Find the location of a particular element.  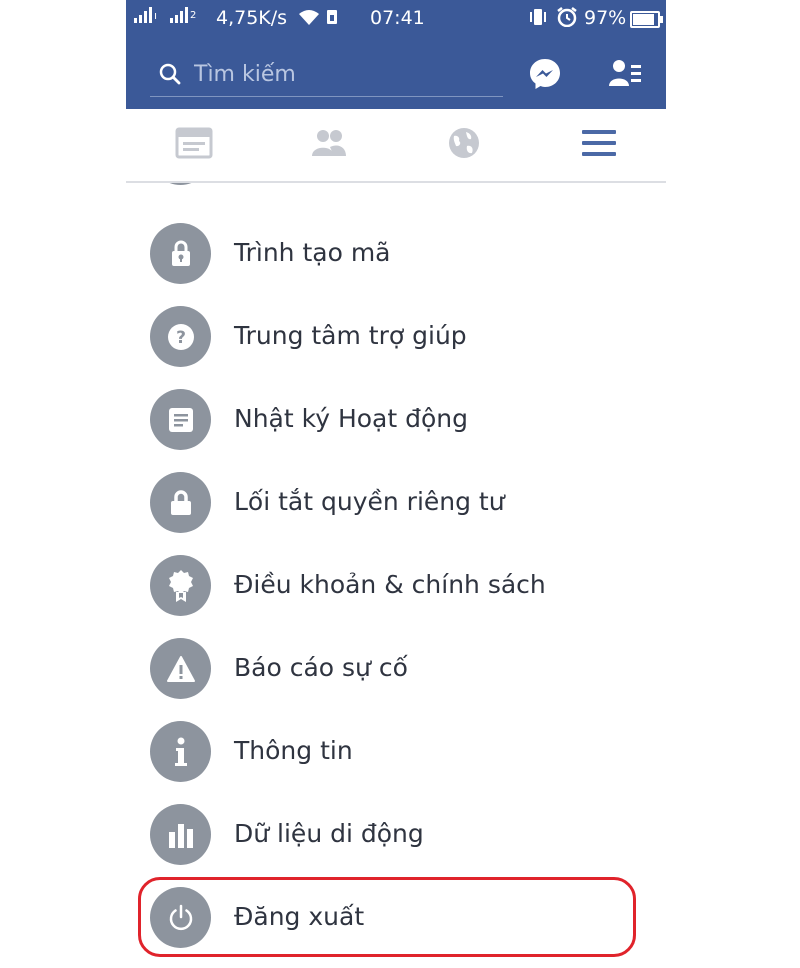

clock: 07:41 is located at coordinates (397, 18).